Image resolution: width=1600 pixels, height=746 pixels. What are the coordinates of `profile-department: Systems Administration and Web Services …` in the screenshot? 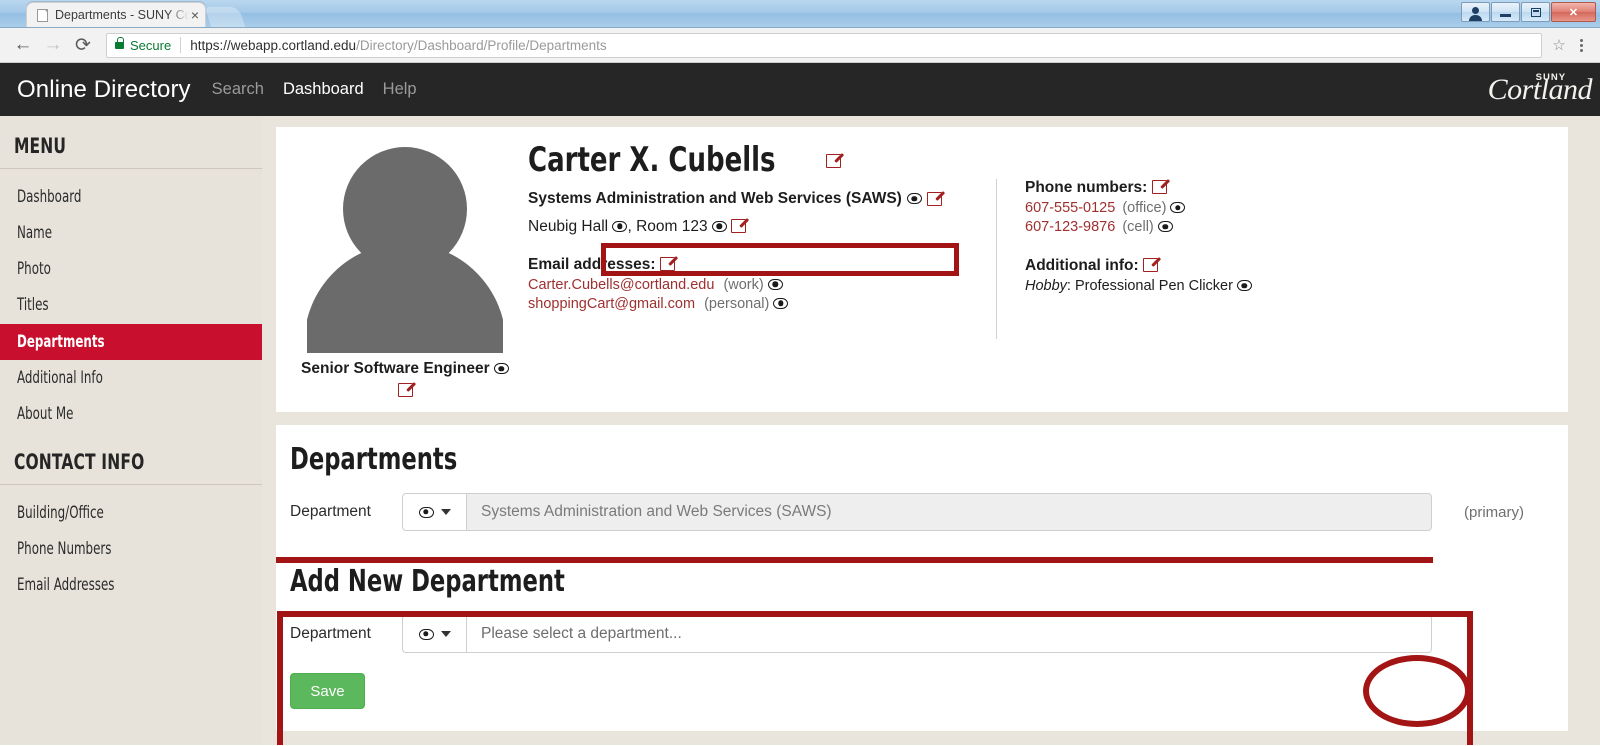 It's located at (715, 198).